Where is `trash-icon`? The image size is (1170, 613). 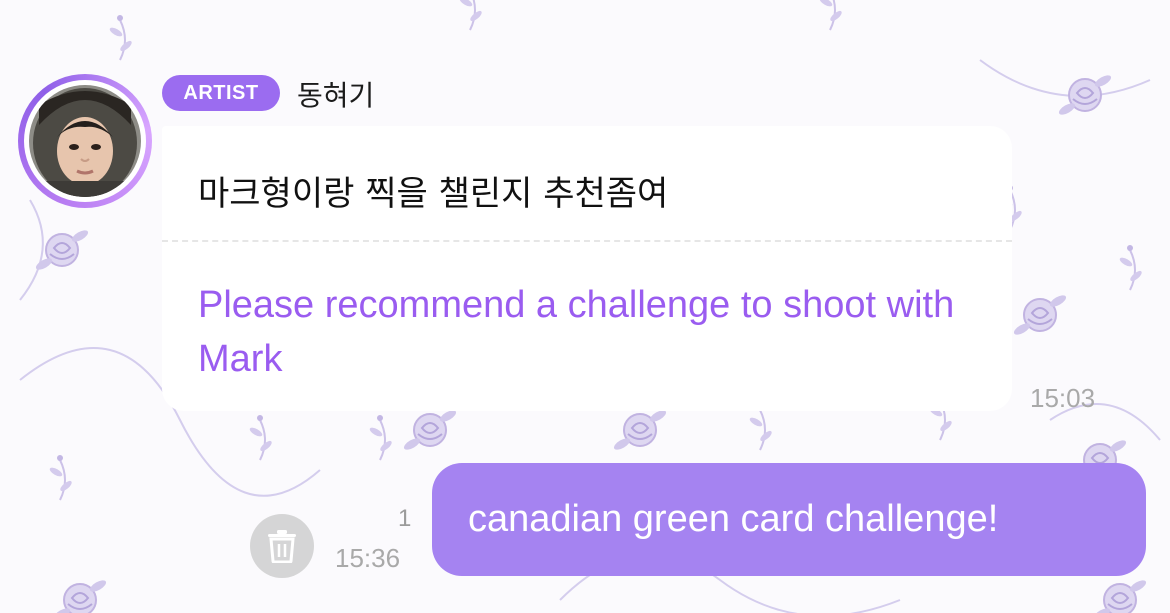 trash-icon is located at coordinates (282, 546).